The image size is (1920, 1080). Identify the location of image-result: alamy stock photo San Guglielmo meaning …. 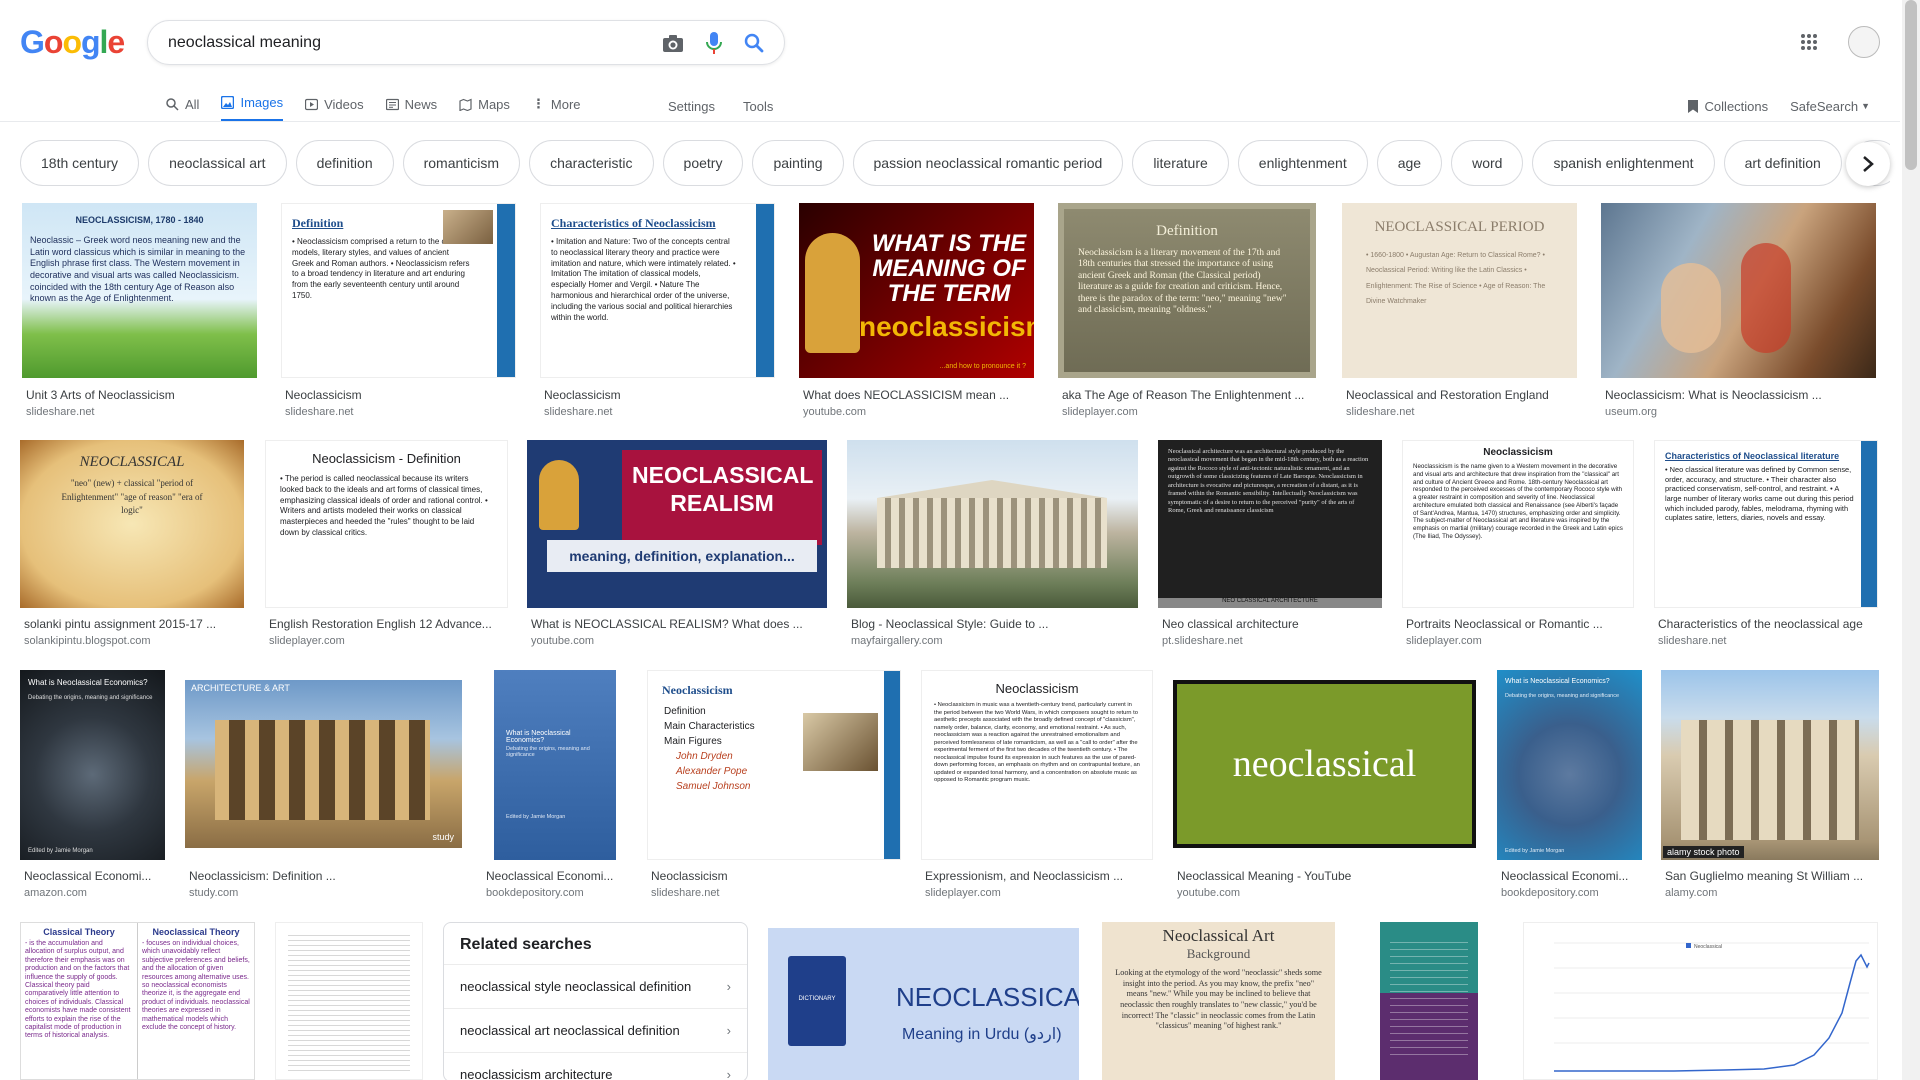
(1770, 785).